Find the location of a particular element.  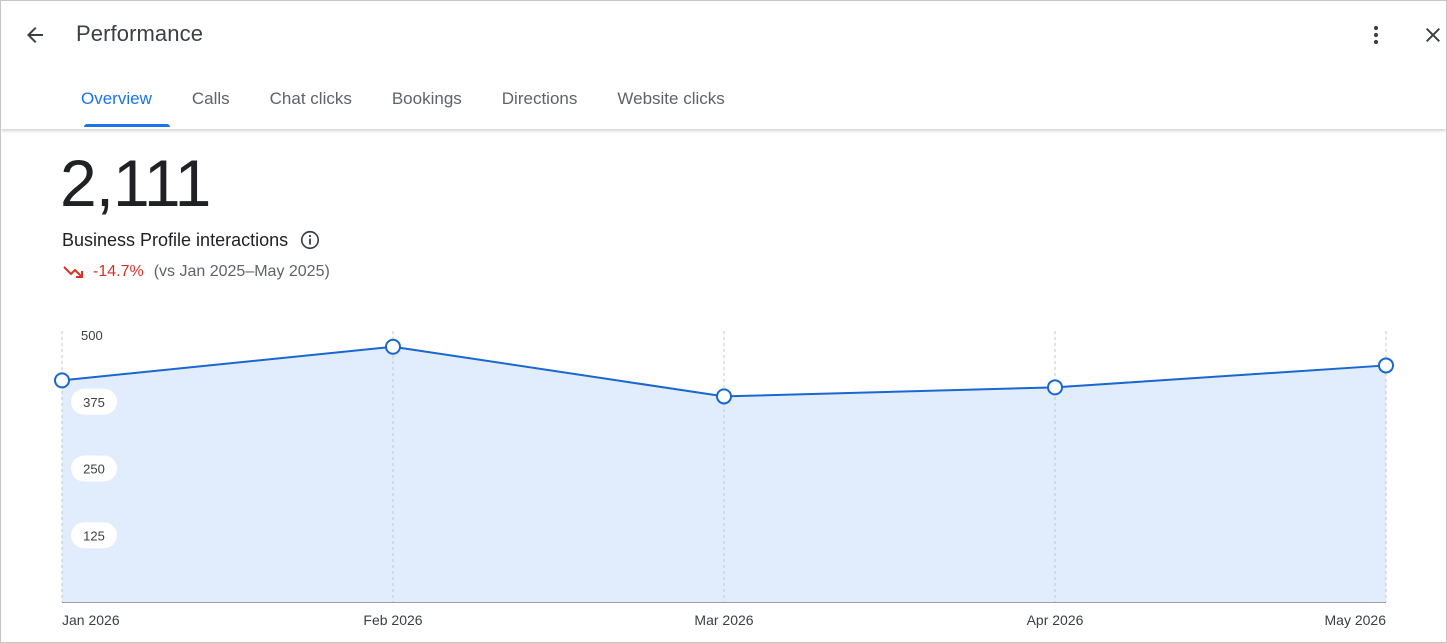

tab-website-clicks: Website clicks is located at coordinates (670, 100).